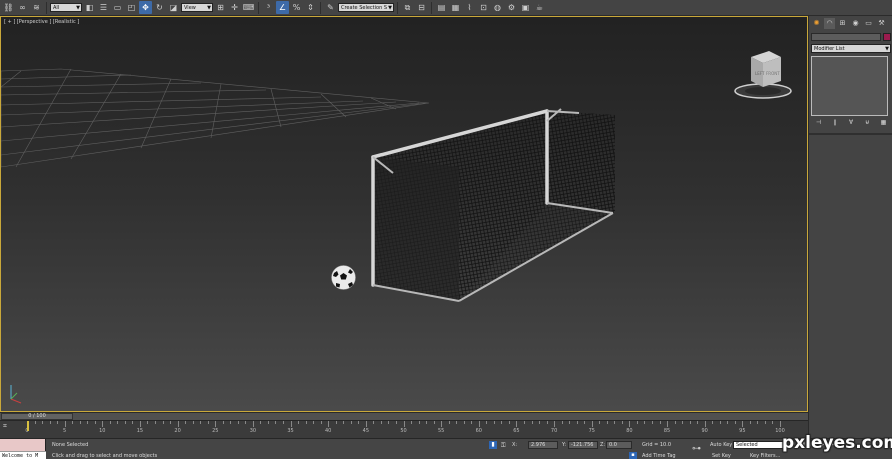 The height and width of the screenshot is (459, 892). I want to click on make-unique-icon: ∀, so click(851, 122).